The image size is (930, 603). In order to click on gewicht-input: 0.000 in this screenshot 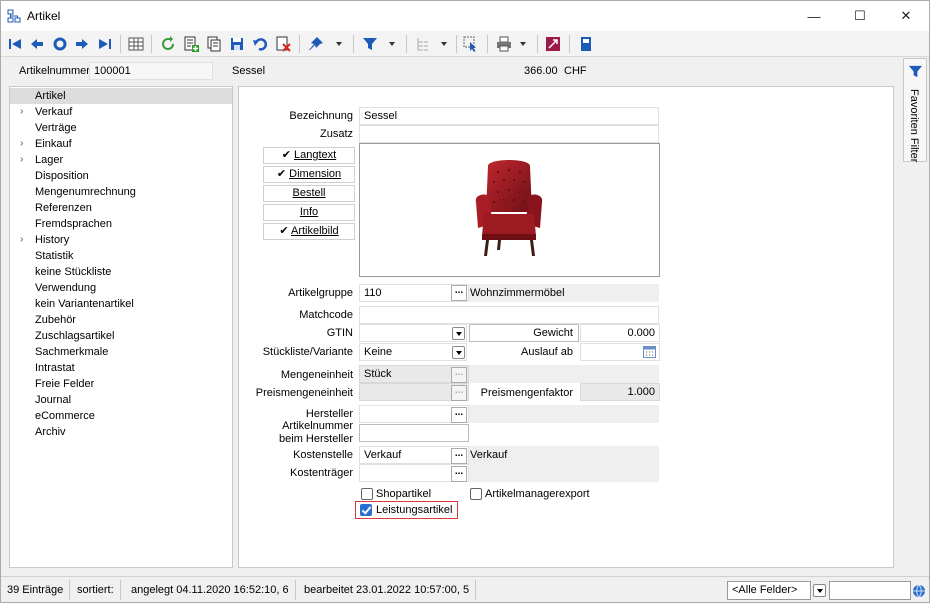, I will do `click(620, 333)`.